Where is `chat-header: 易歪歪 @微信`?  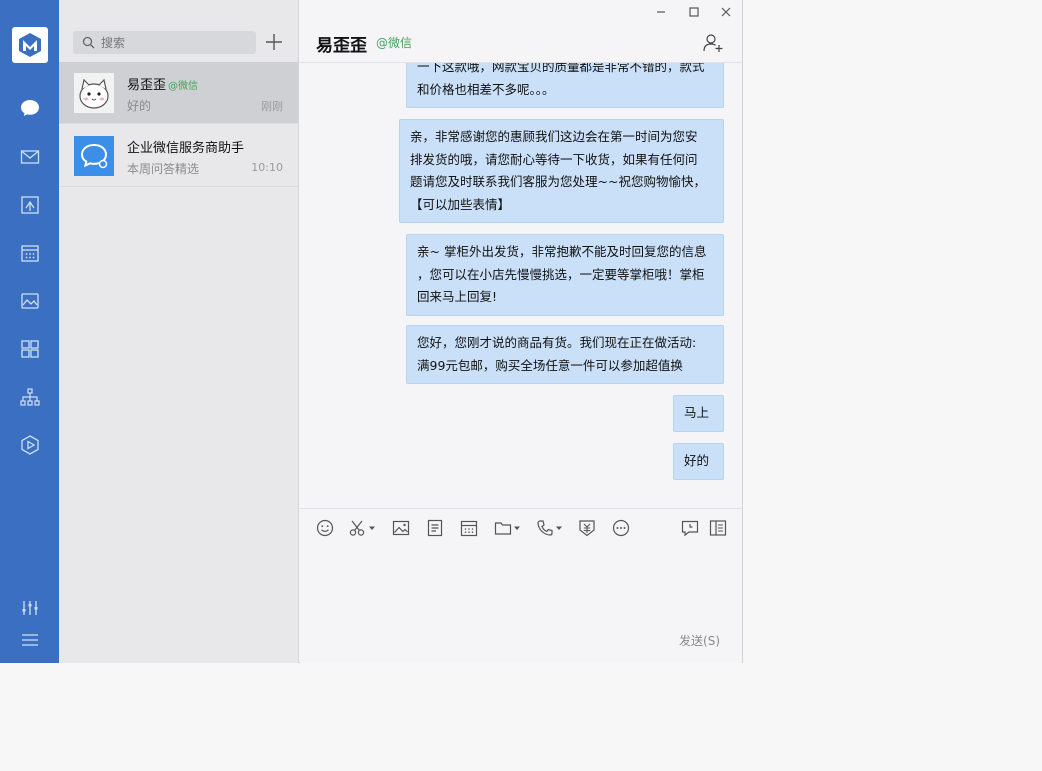
chat-header: 易歪歪 @微信 is located at coordinates (521, 42).